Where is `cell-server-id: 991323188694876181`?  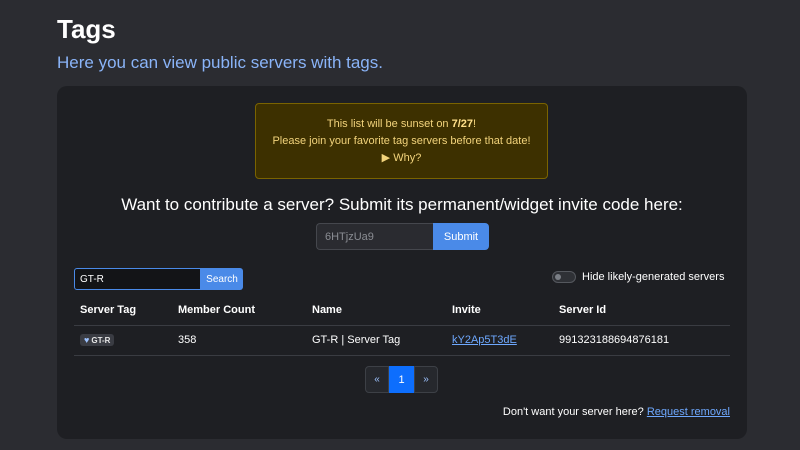 cell-server-id: 991323188694876181 is located at coordinates (641, 340).